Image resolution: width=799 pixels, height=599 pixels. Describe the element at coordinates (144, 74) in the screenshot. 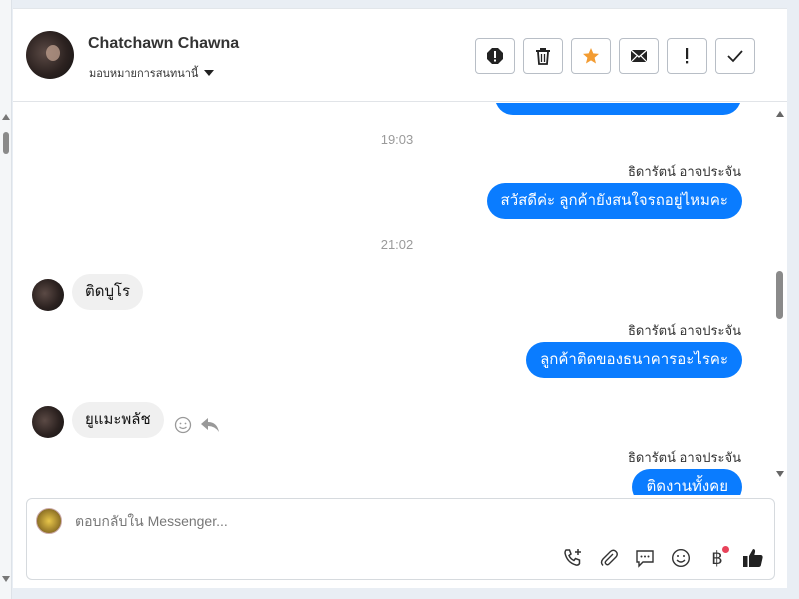

I see `assign-label: มอบหมายการสนทนานี้` at that location.